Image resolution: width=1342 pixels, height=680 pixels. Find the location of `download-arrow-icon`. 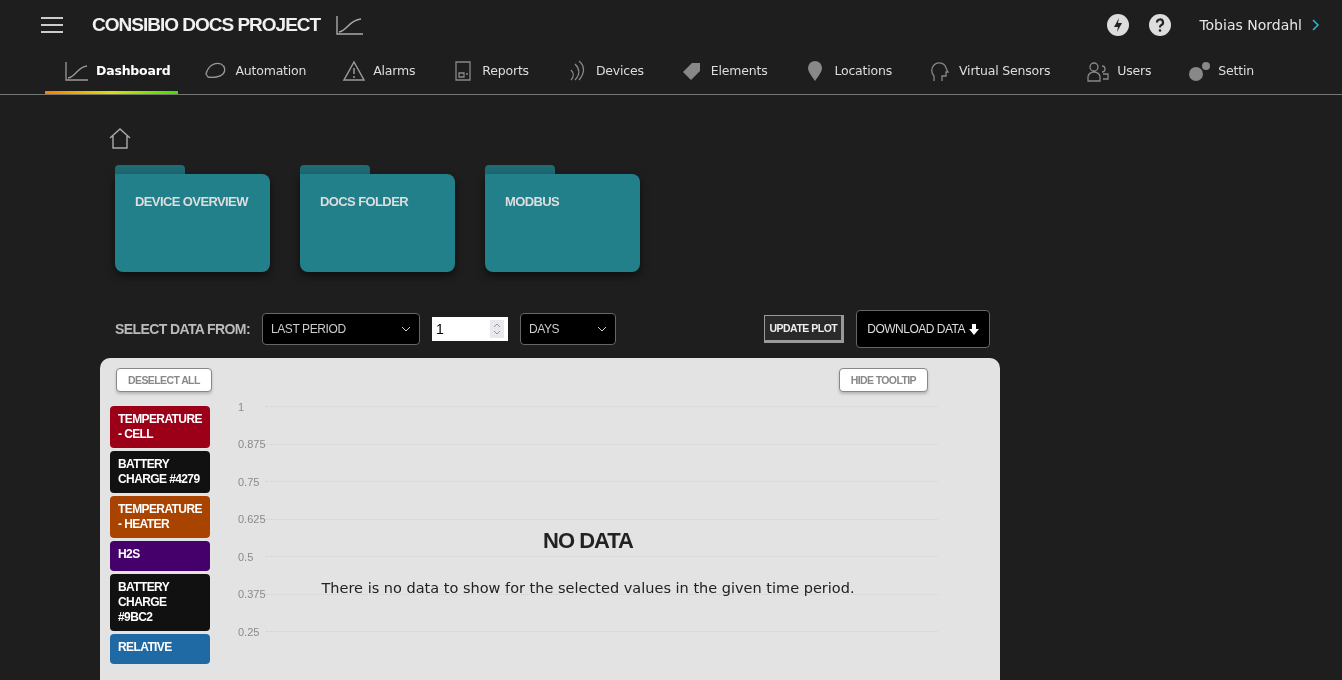

download-arrow-icon is located at coordinates (974, 329).